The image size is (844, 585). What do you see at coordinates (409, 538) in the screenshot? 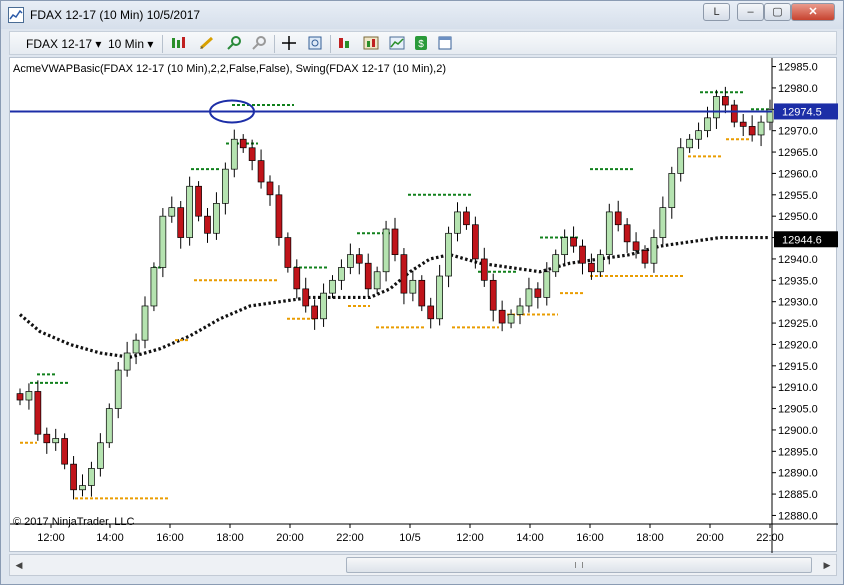
I see `x-tick-label: 10/5` at bounding box center [409, 538].